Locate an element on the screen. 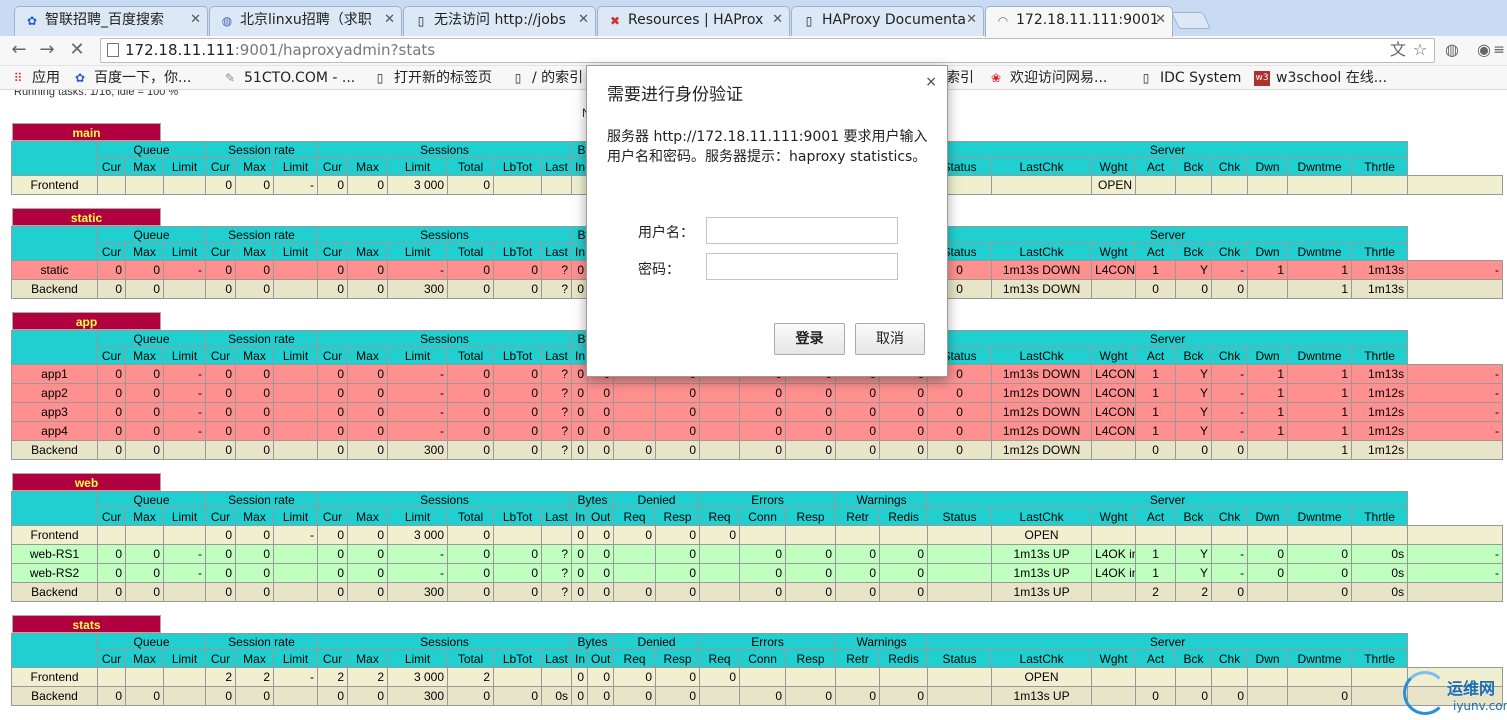 The width and height of the screenshot is (1507, 720). forward-arrow-icon: → is located at coordinates (47, 50).